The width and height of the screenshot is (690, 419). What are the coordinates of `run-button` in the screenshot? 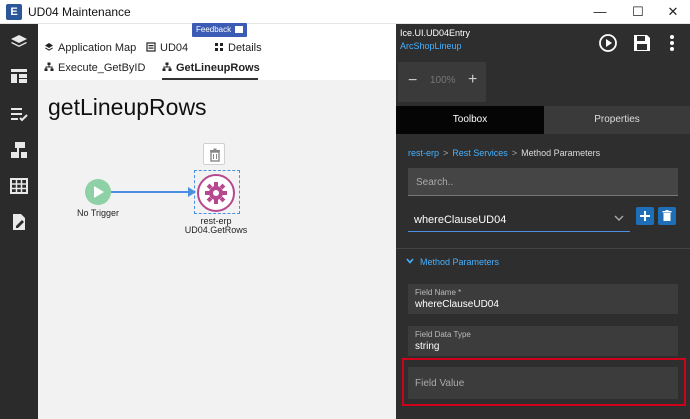 It's located at (608, 43).